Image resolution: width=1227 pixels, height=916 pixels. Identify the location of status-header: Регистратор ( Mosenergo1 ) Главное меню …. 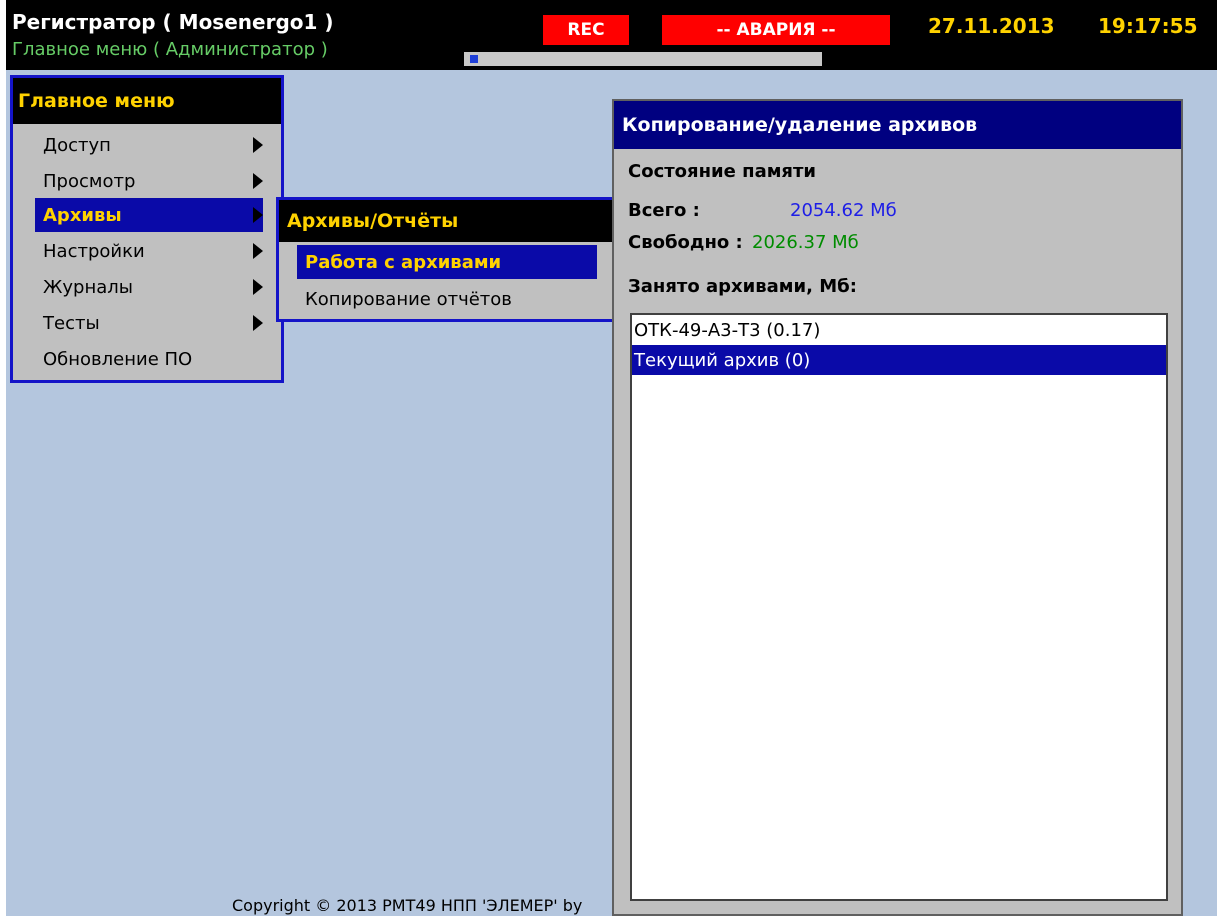
(611, 35).